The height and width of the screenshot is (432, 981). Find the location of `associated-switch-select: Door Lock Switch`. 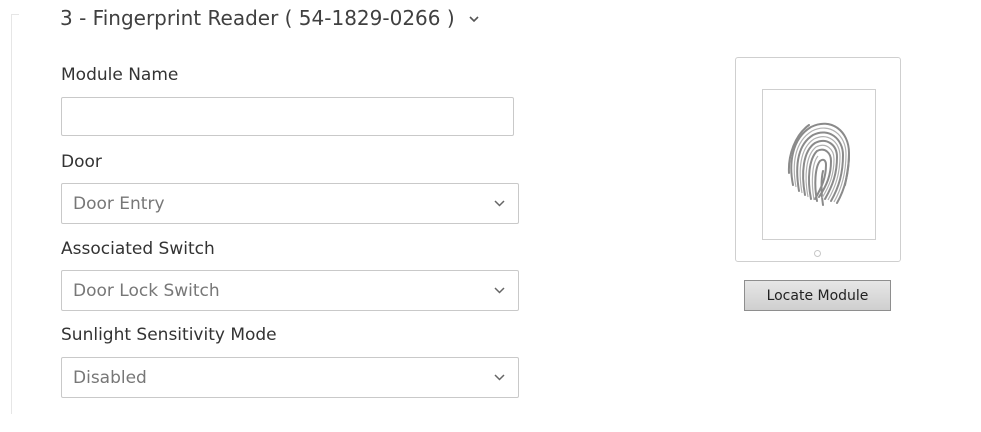

associated-switch-select: Door Lock Switch is located at coordinates (290, 290).